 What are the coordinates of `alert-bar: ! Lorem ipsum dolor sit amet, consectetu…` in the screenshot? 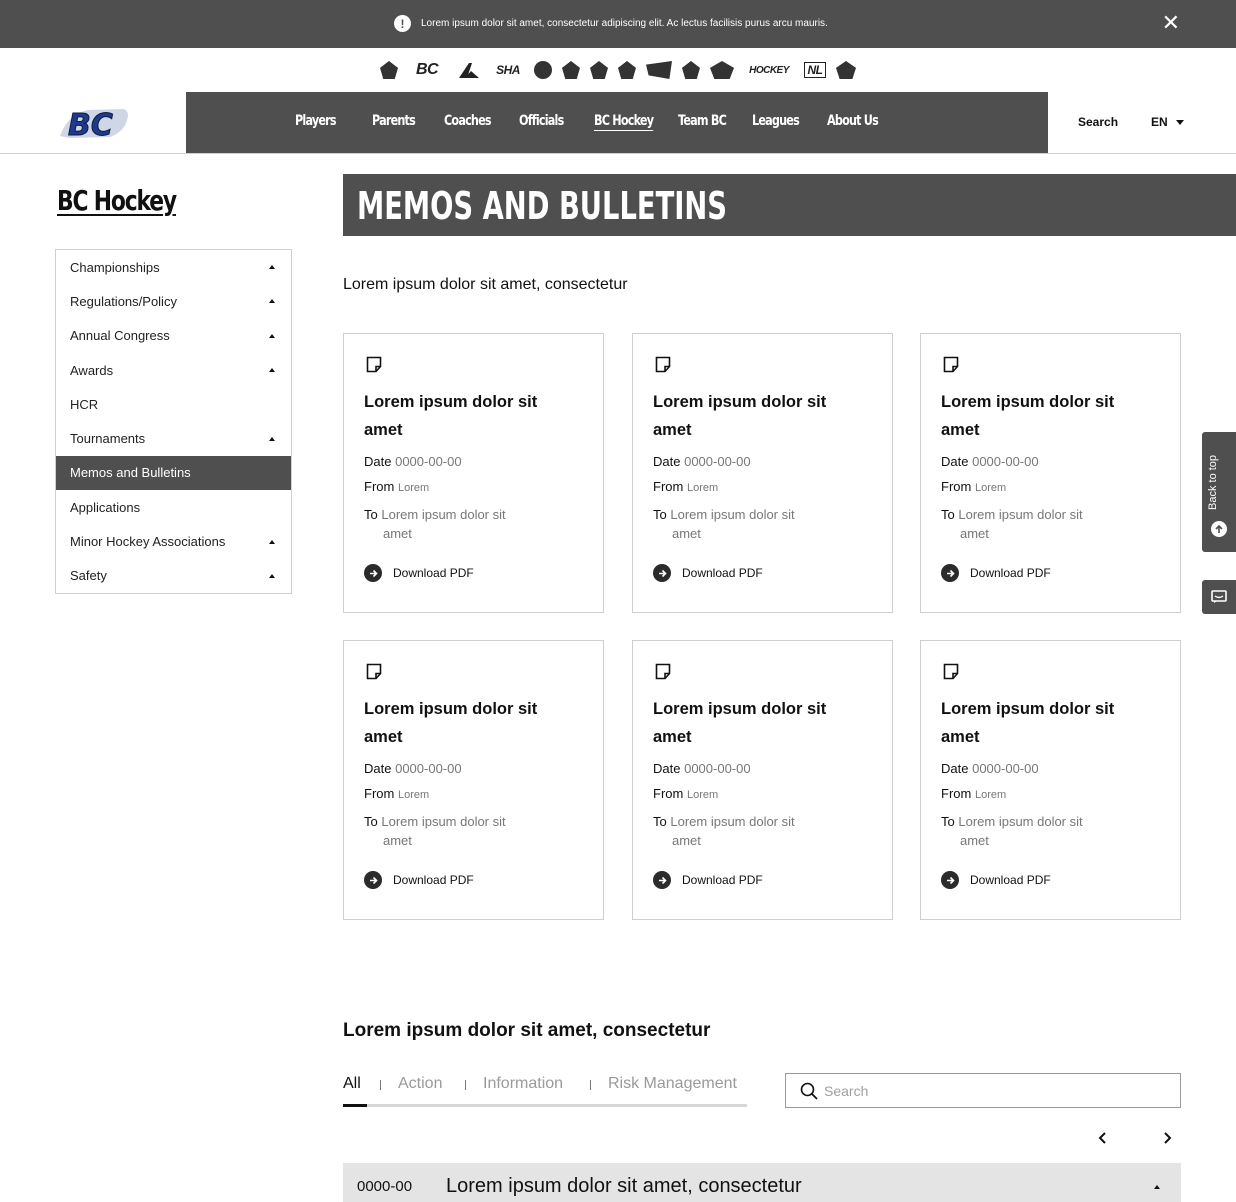 It's located at (618, 24).